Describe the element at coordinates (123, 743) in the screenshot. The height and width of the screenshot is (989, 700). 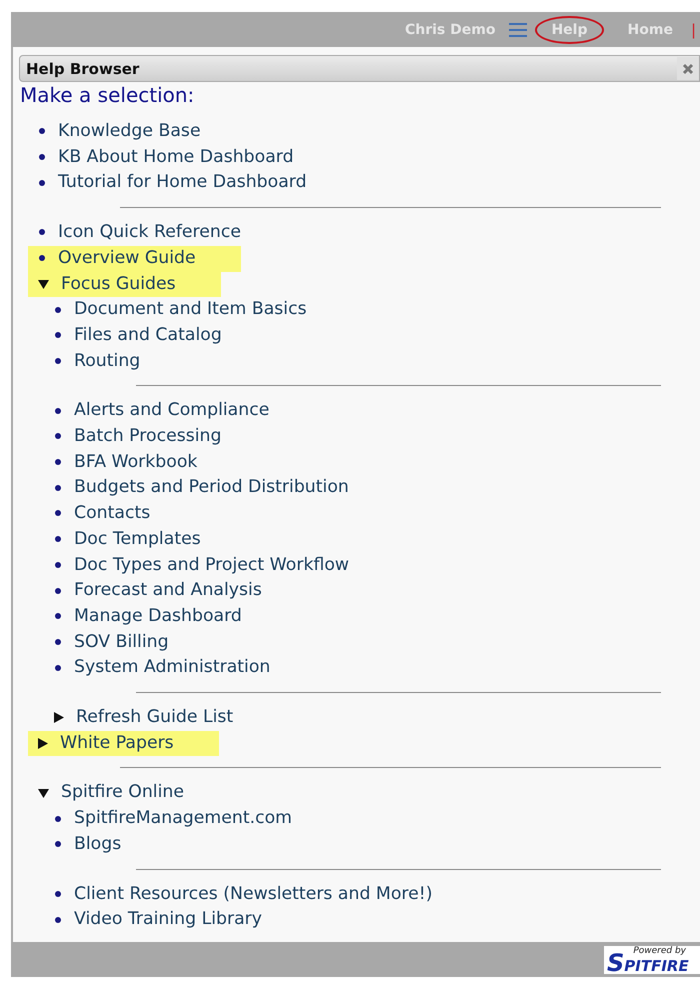
I see `folder-item: White Papers` at that location.